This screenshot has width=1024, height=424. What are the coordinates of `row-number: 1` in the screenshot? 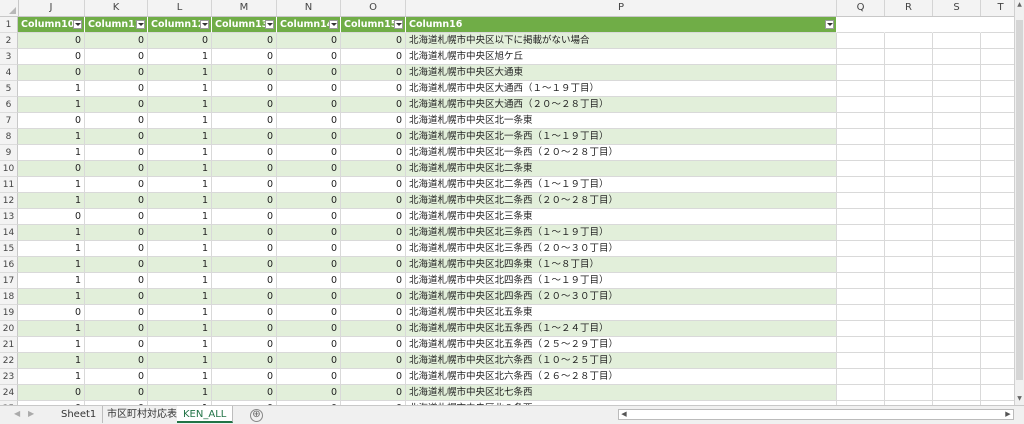 It's located at (9, 25).